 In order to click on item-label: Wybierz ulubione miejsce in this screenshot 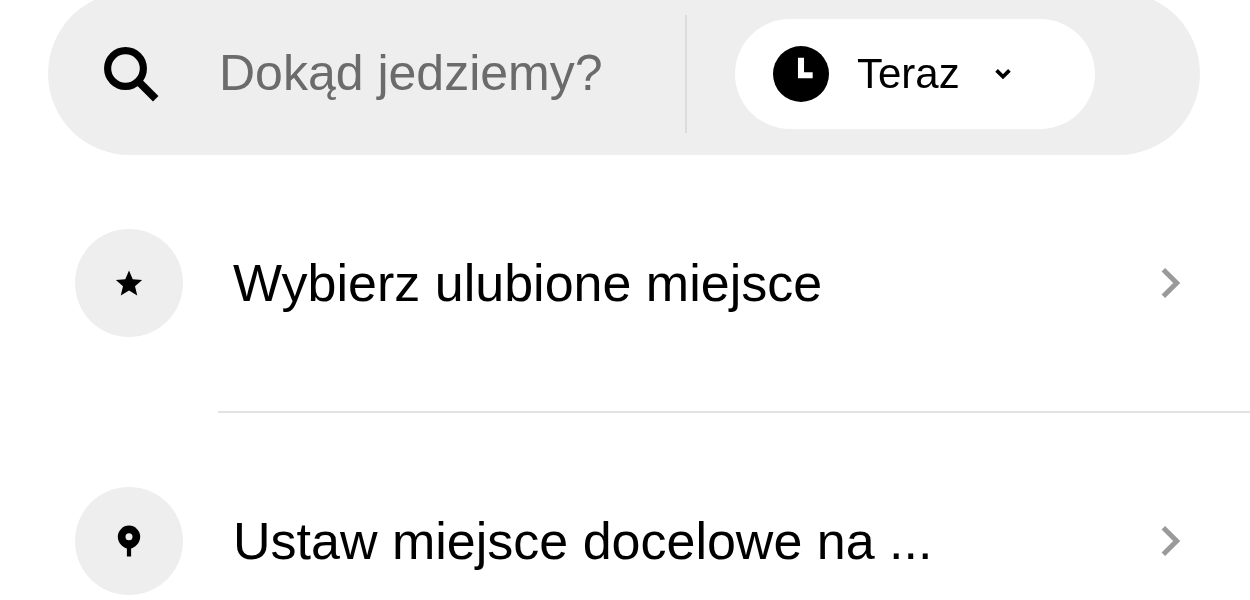, I will do `click(528, 283)`.